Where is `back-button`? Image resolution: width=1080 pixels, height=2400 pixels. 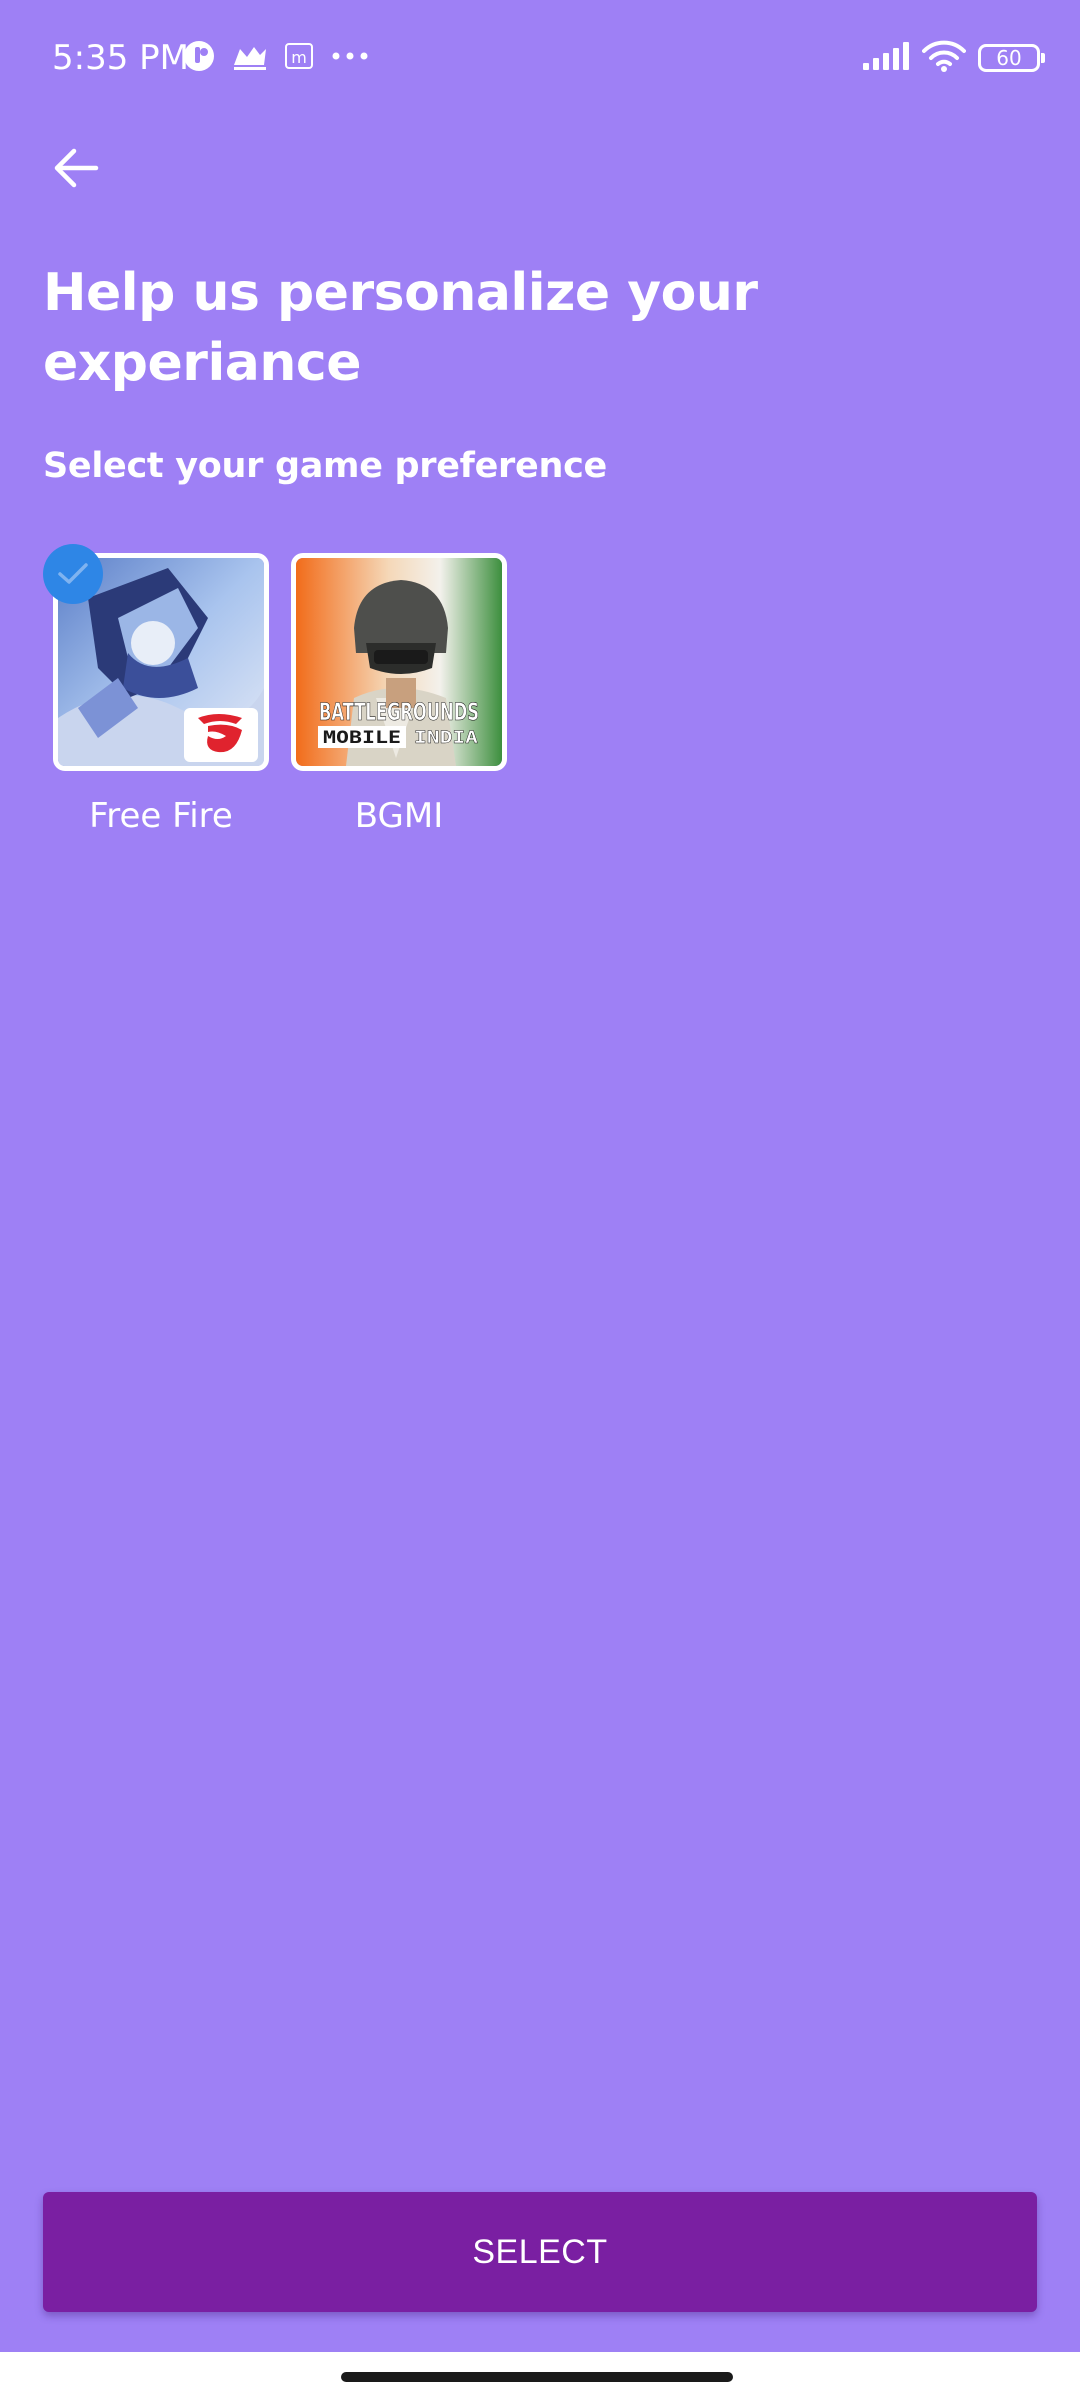 back-button is located at coordinates (76, 168).